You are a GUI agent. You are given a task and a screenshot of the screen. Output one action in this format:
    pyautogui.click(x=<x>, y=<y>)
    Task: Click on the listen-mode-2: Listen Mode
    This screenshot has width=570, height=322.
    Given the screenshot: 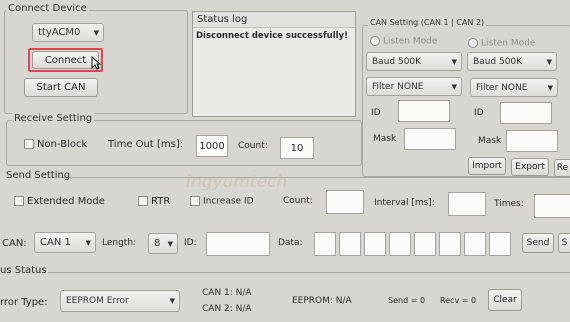 What is the action you would take?
    pyautogui.click(x=501, y=43)
    